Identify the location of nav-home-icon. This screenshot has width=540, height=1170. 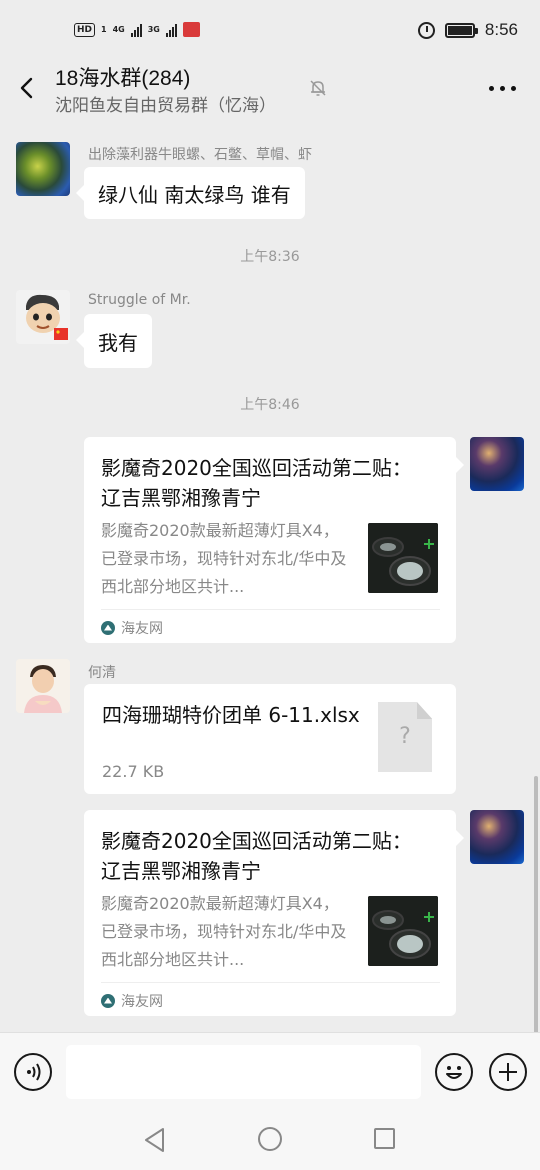
(270, 1139).